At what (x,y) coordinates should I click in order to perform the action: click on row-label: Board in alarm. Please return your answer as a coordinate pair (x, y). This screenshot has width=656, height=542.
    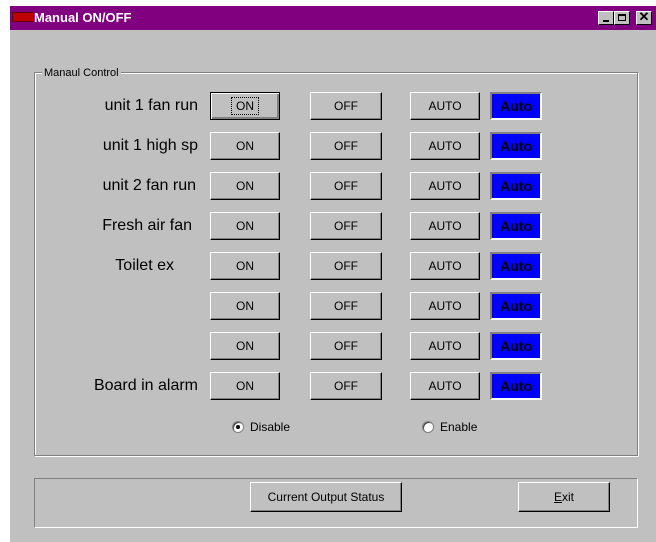
    Looking at the image, I should click on (145, 385).